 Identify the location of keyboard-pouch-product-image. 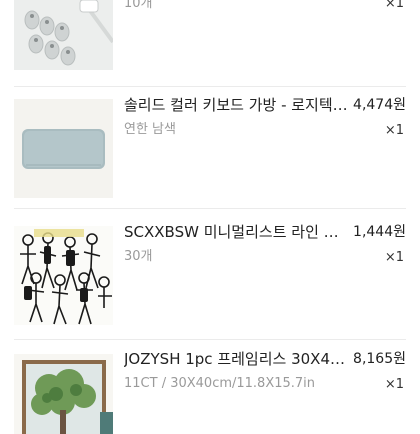
(63, 148).